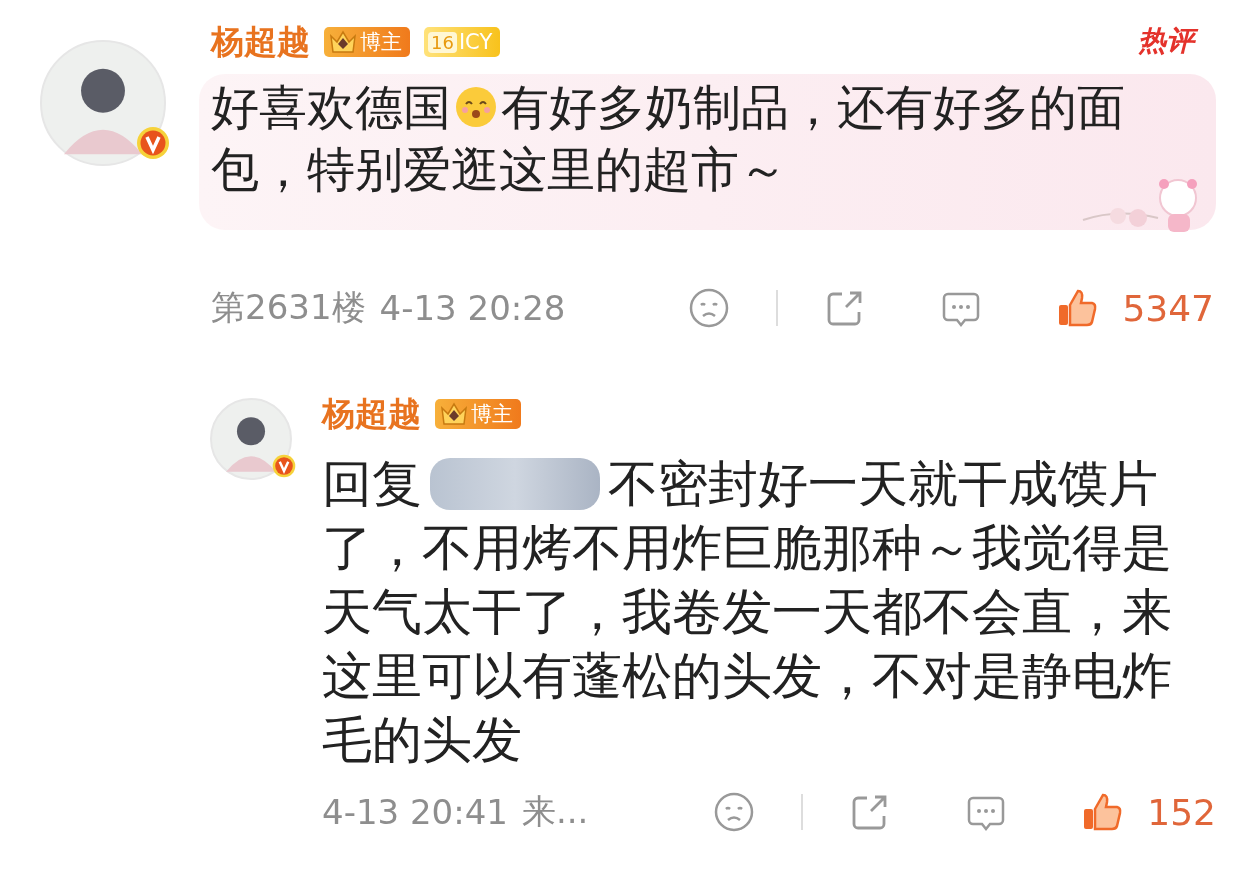 The image size is (1256, 878). Describe the element at coordinates (415, 812) in the screenshot. I see `timestamp: 4-13 20:41` at that location.